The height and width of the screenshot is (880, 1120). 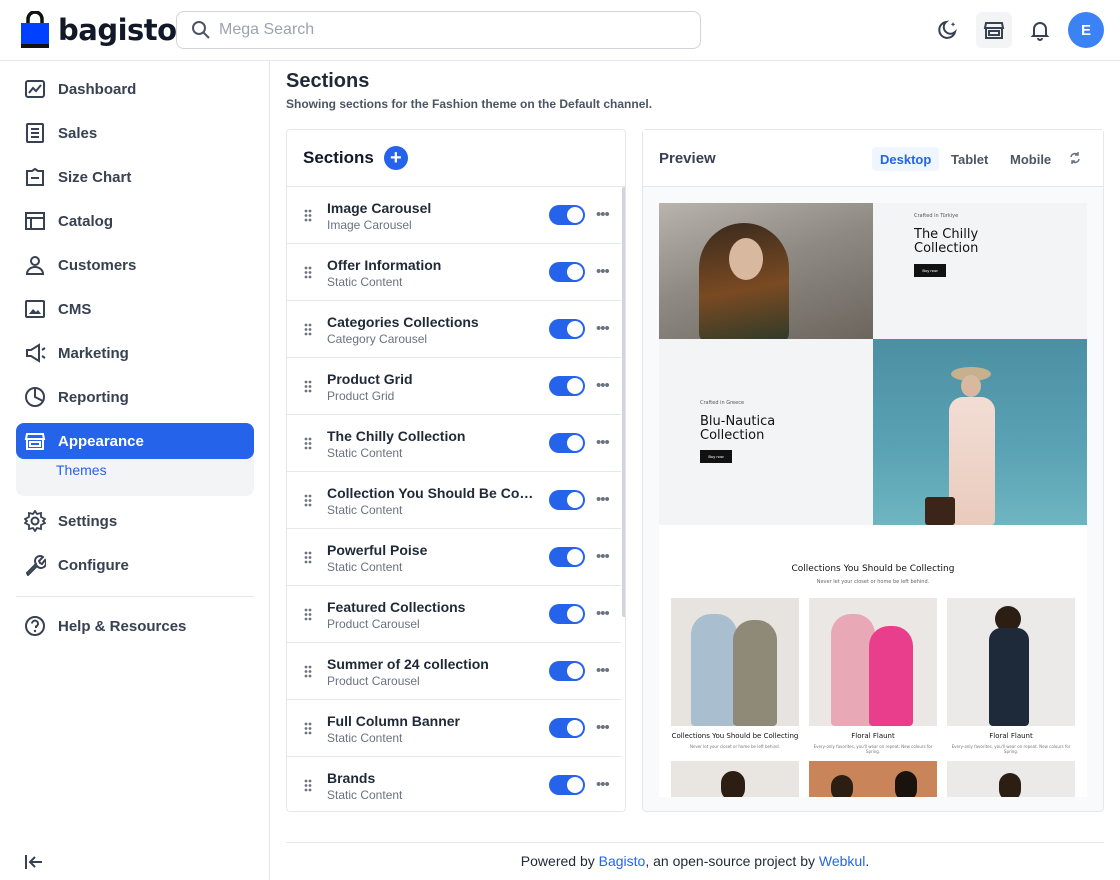 I want to click on sidebar-item-customers: Customers, so click(x=135, y=265).